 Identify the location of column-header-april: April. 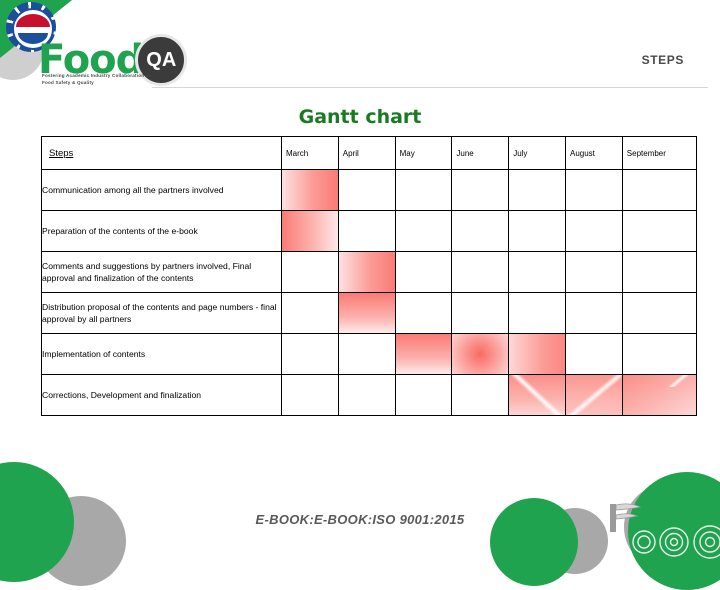
(366, 153).